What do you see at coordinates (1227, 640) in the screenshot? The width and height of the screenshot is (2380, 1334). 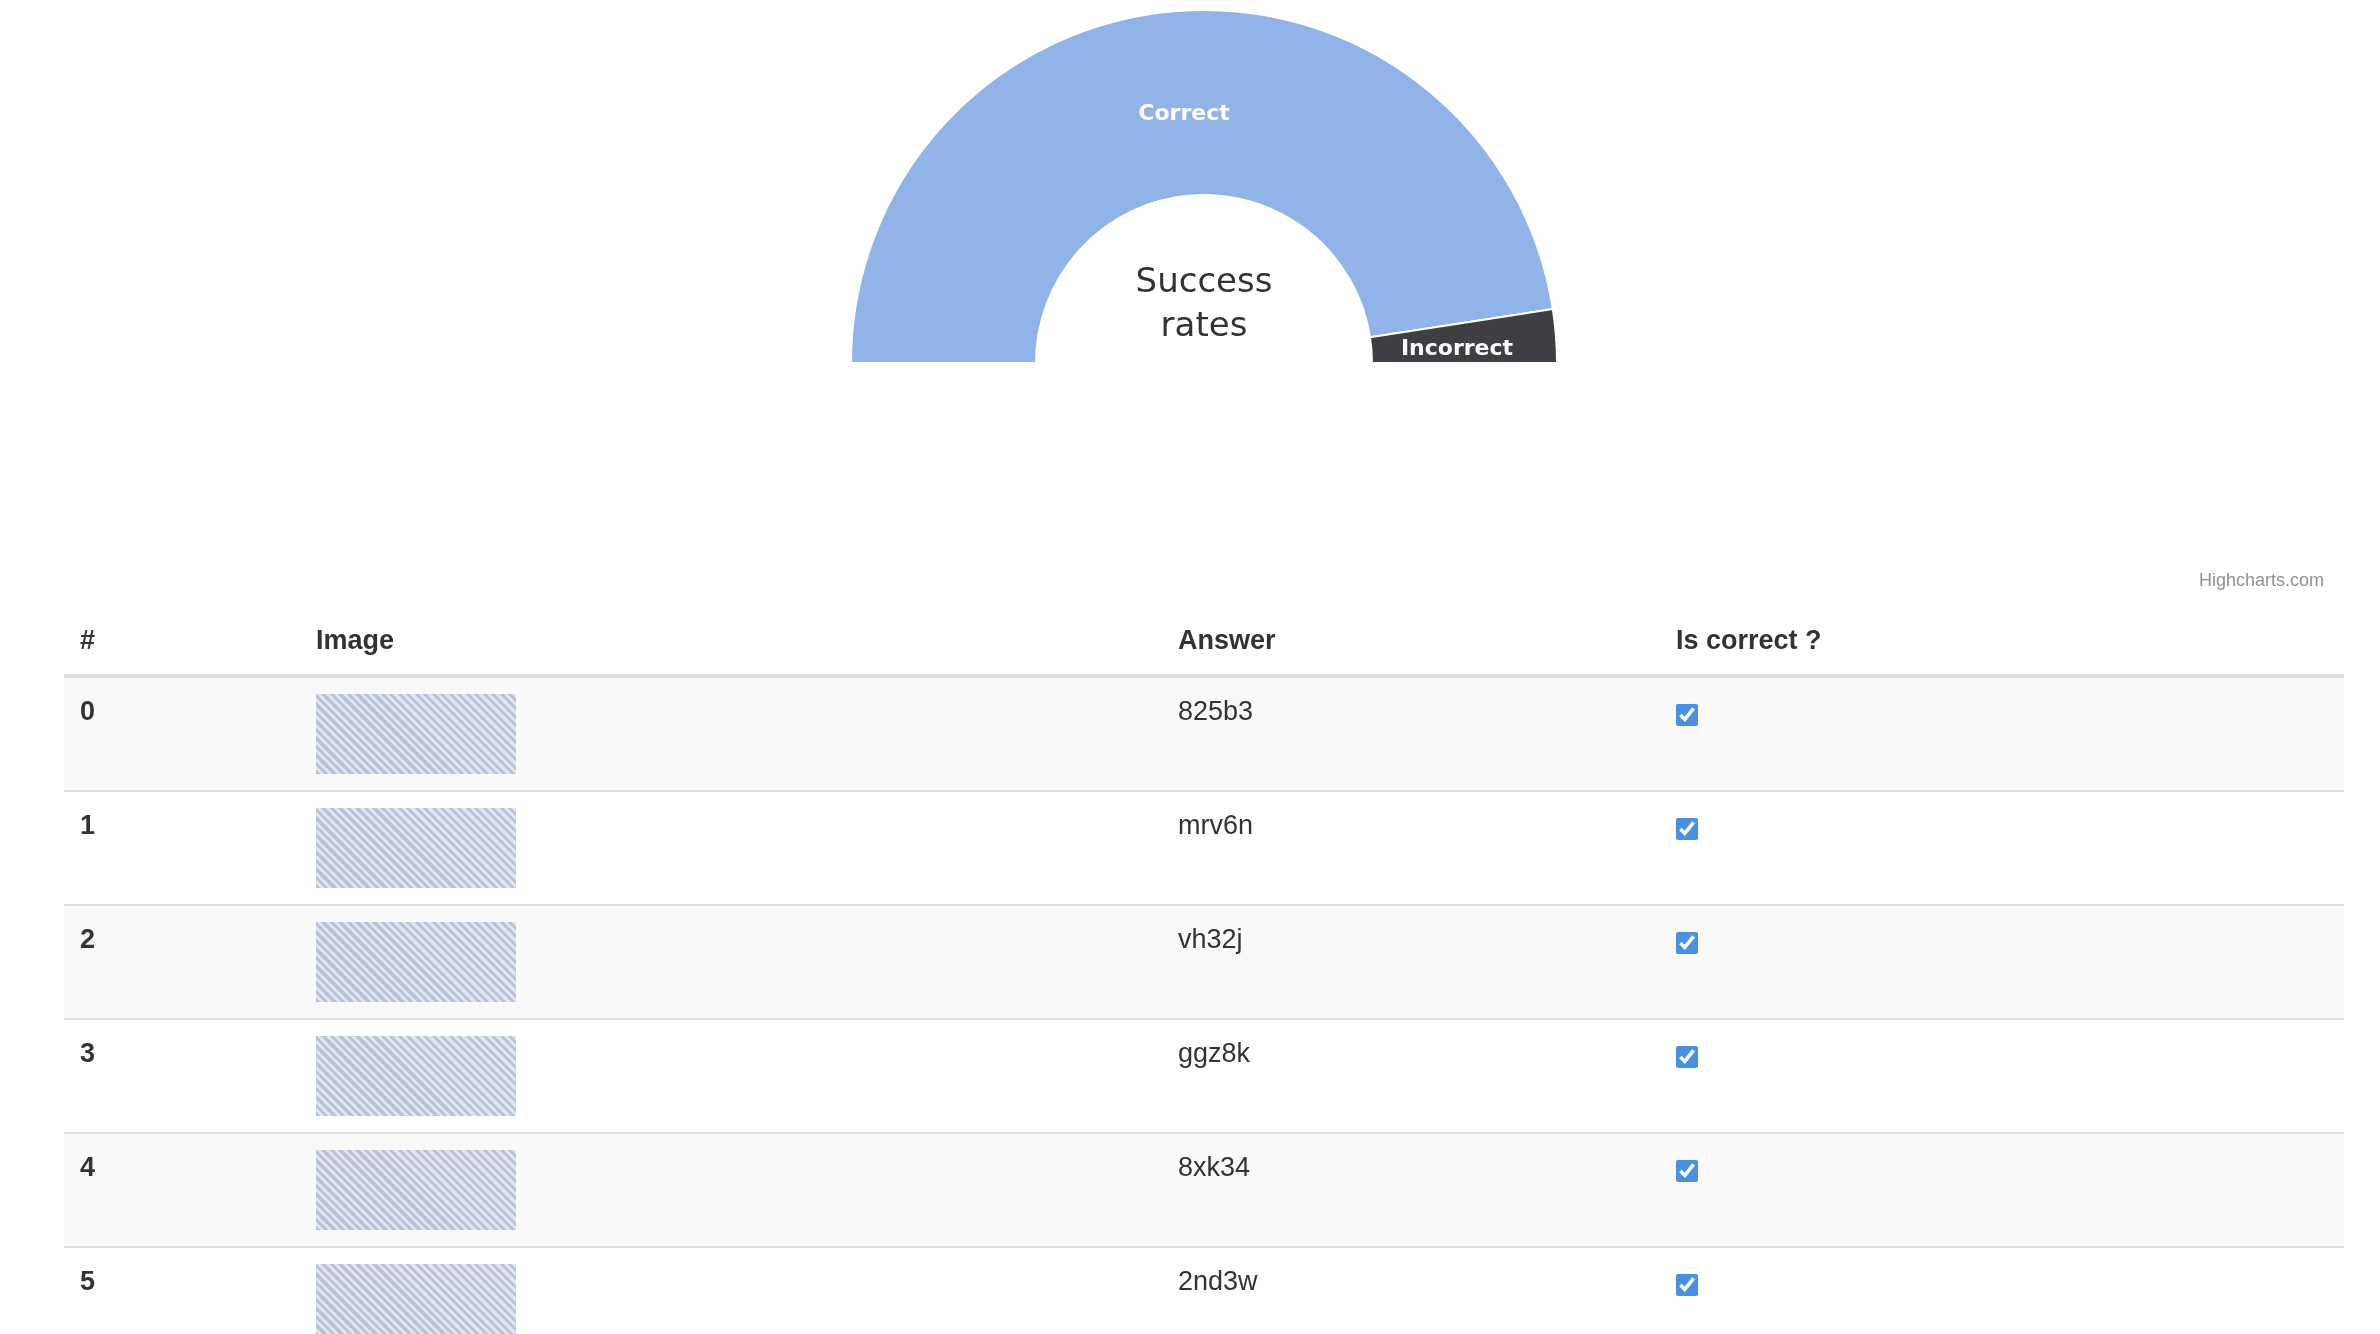 I see `column-header: Answer` at bounding box center [1227, 640].